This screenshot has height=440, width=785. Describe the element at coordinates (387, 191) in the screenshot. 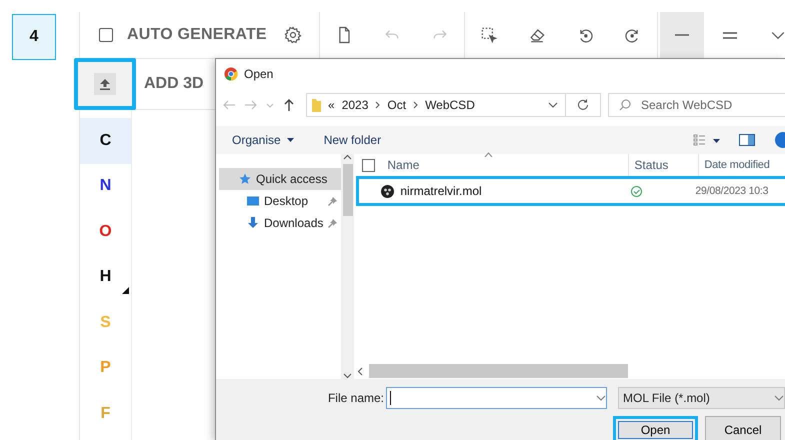

I see `file-type-icon` at that location.